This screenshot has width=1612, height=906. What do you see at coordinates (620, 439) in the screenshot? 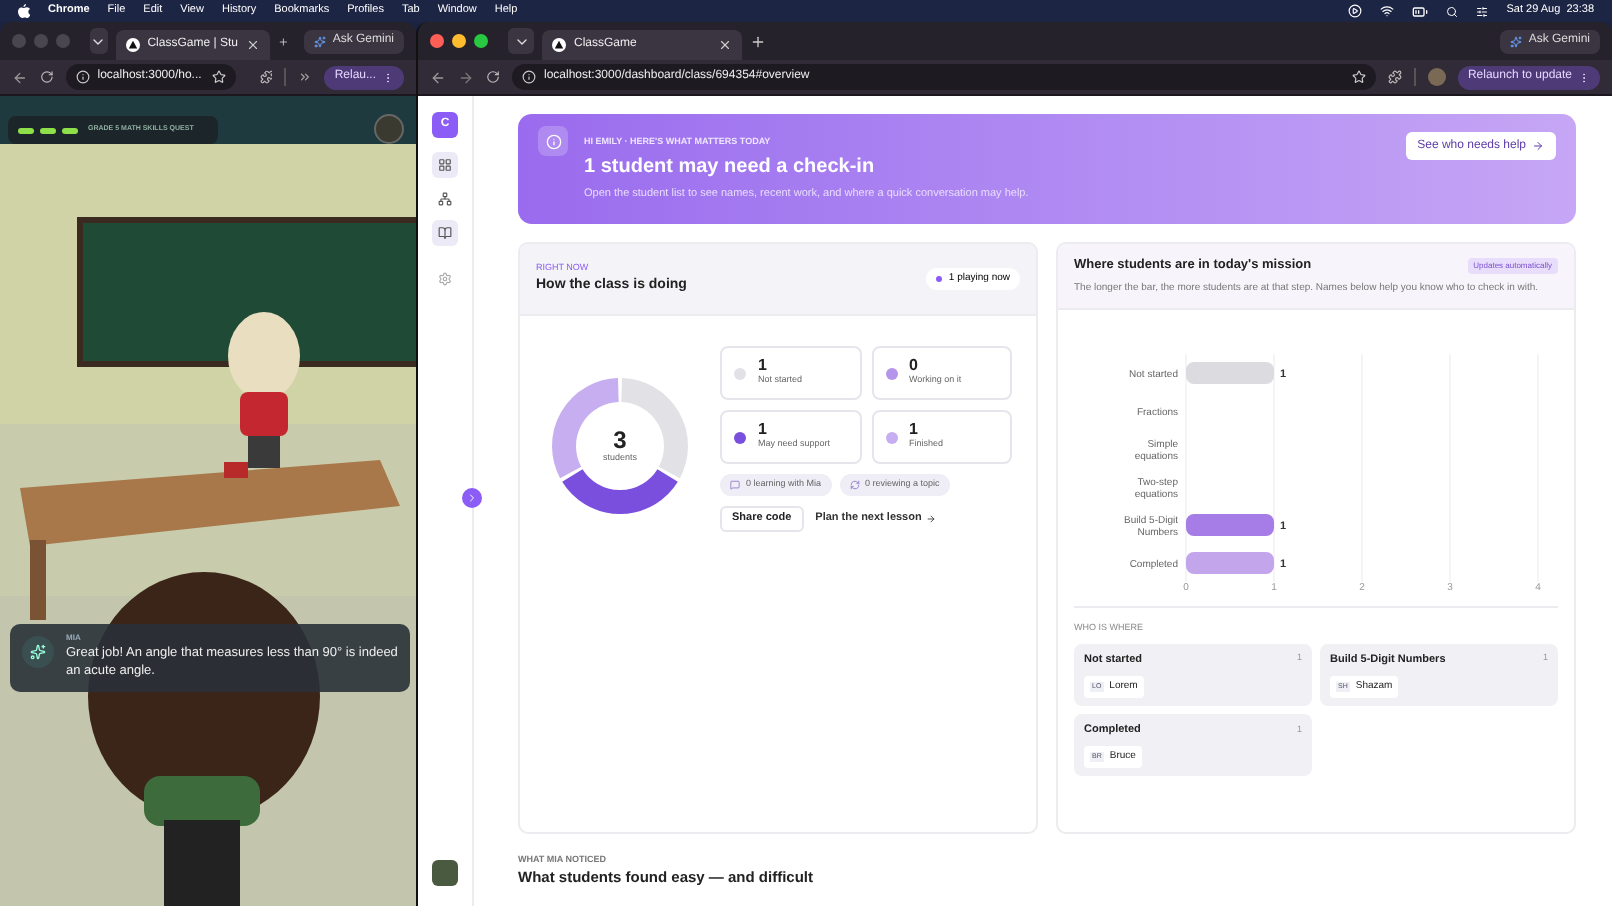
I see `total-count: 3` at bounding box center [620, 439].